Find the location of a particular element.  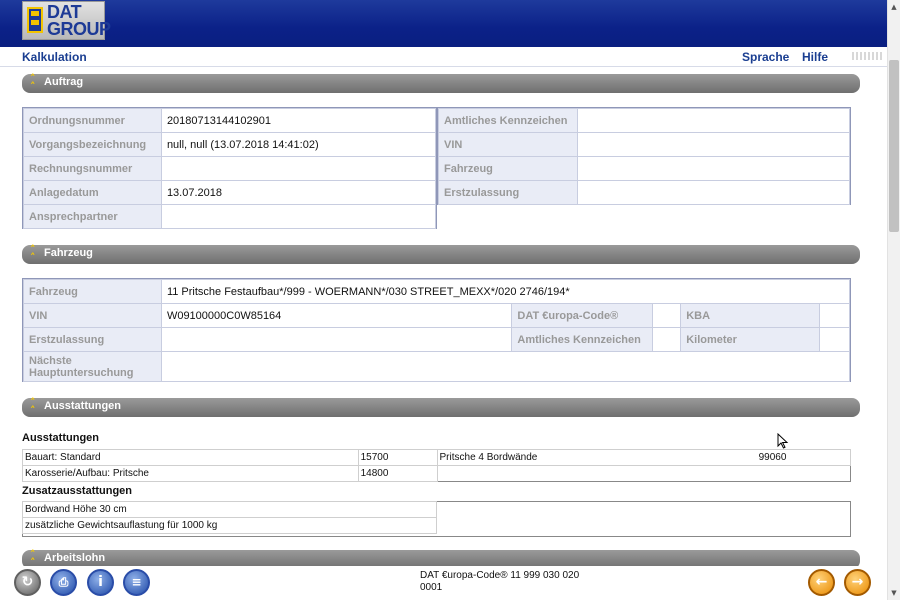

info-icon: i is located at coordinates (100, 582).